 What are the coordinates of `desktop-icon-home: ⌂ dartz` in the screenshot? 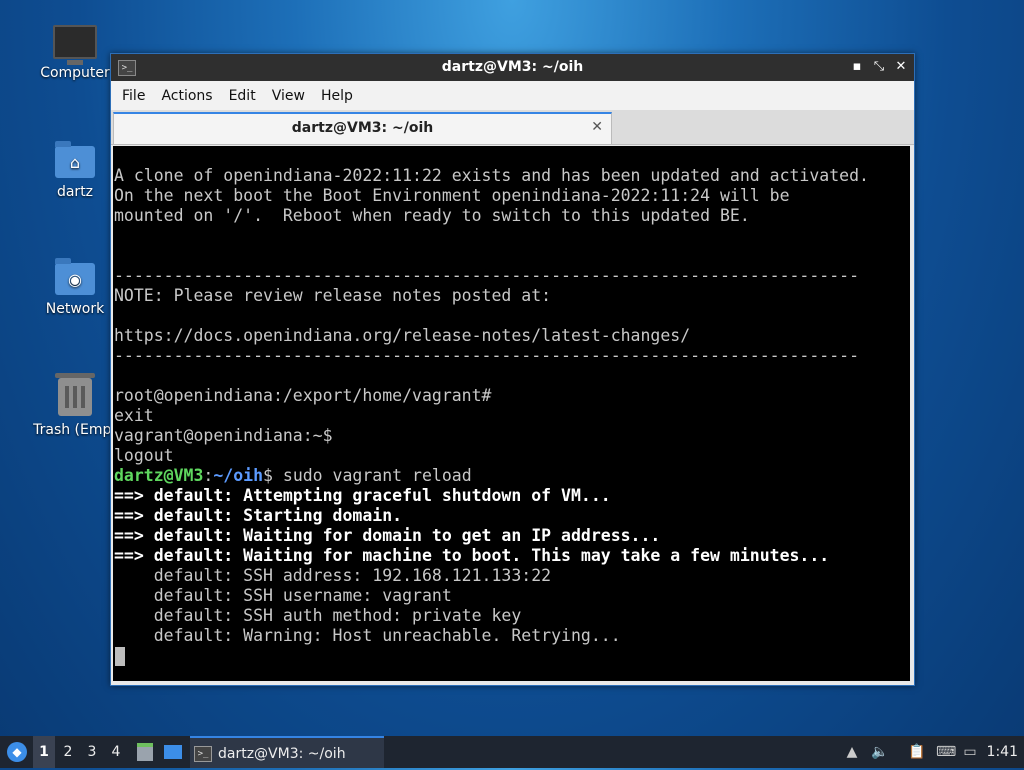 It's located at (75, 170).